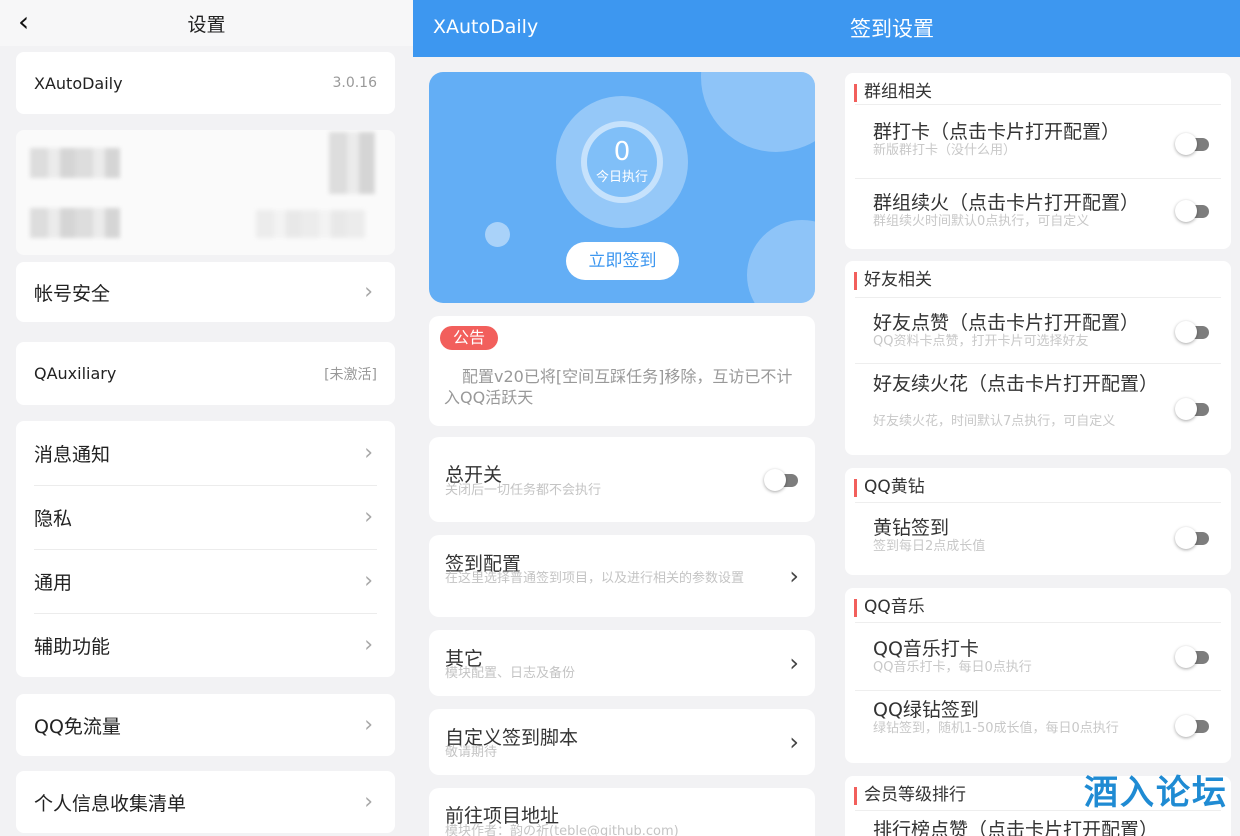 The image size is (1240, 836). I want to click on accessibility-label: 辅助功能, so click(72, 646).